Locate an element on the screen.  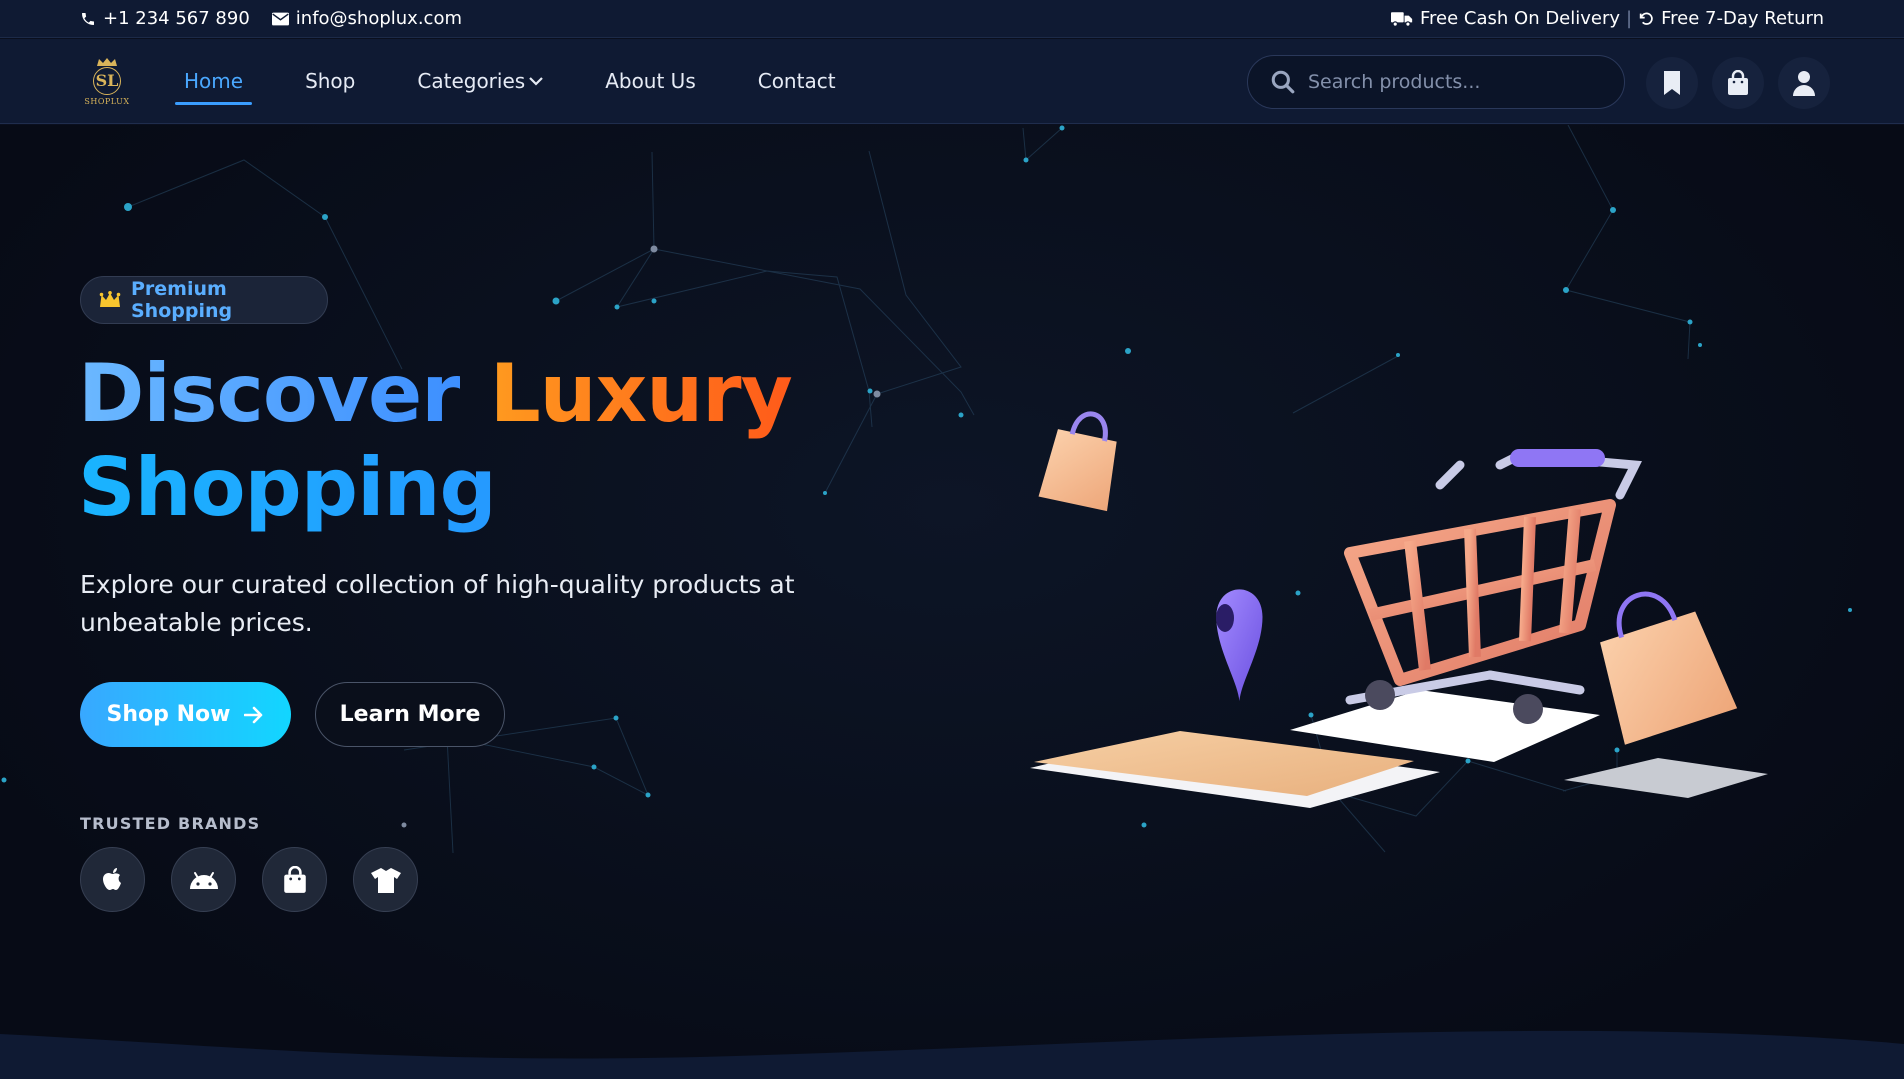
hero-bottom-wave is located at coordinates (952, 1054).